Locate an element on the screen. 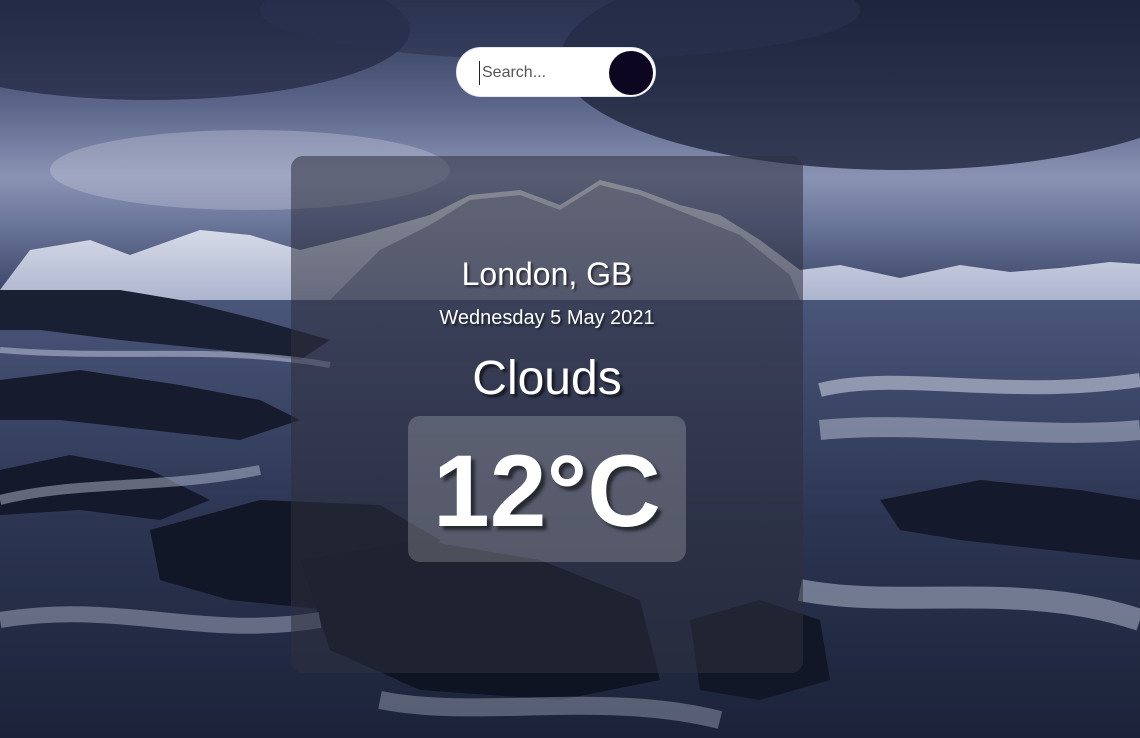  date-label: Wednesday 5 May 2021 is located at coordinates (547, 318).